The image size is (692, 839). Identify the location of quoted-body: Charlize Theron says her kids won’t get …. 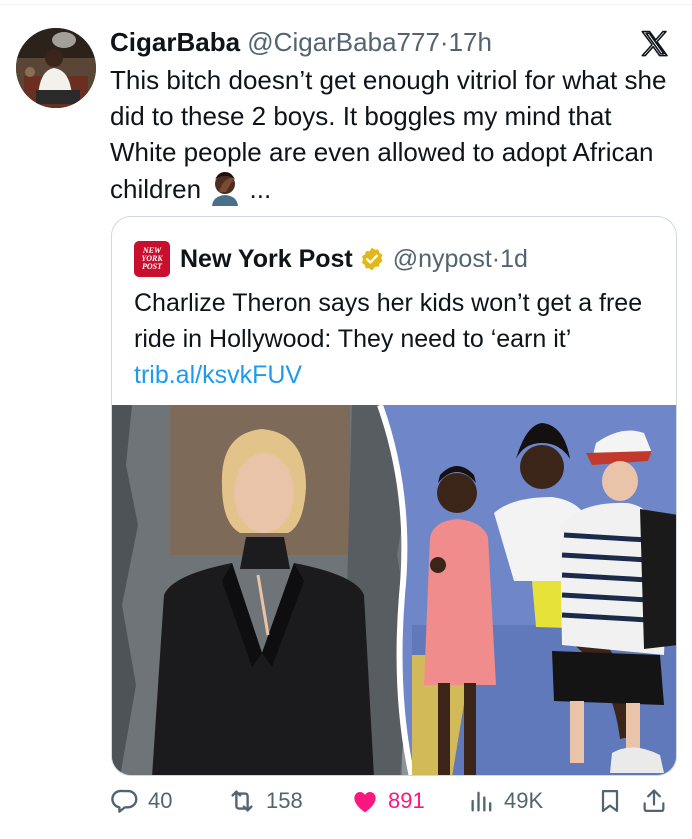
(388, 321).